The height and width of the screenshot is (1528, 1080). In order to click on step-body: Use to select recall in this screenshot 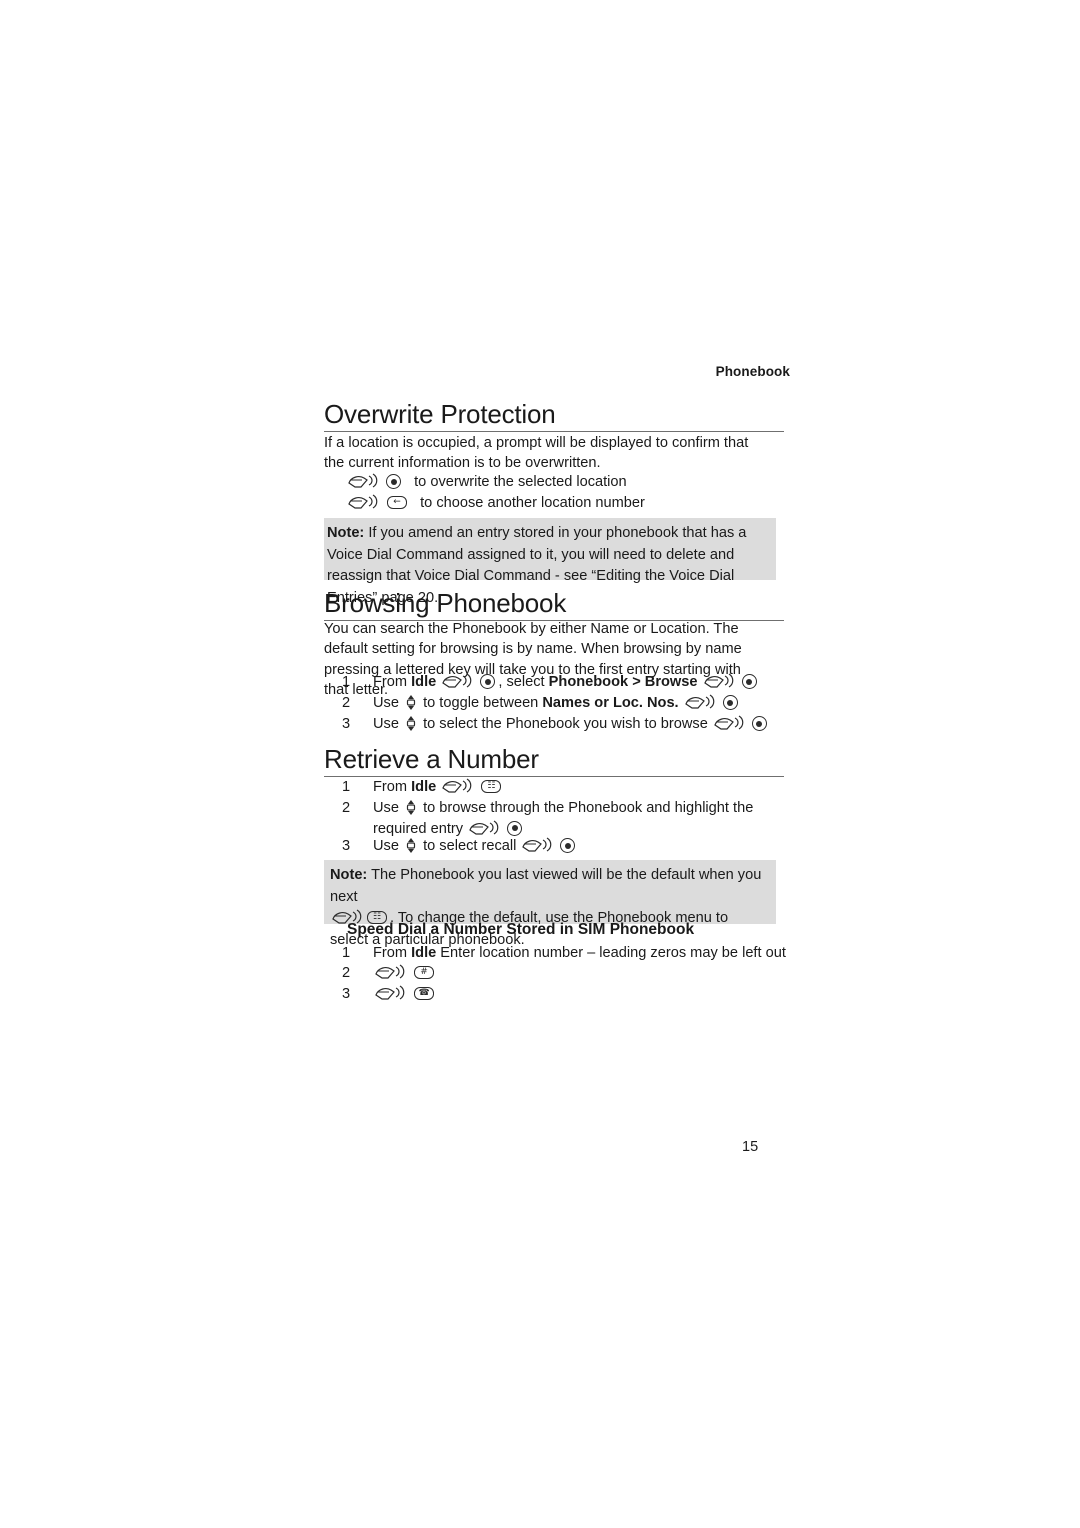, I will do `click(572, 846)`.